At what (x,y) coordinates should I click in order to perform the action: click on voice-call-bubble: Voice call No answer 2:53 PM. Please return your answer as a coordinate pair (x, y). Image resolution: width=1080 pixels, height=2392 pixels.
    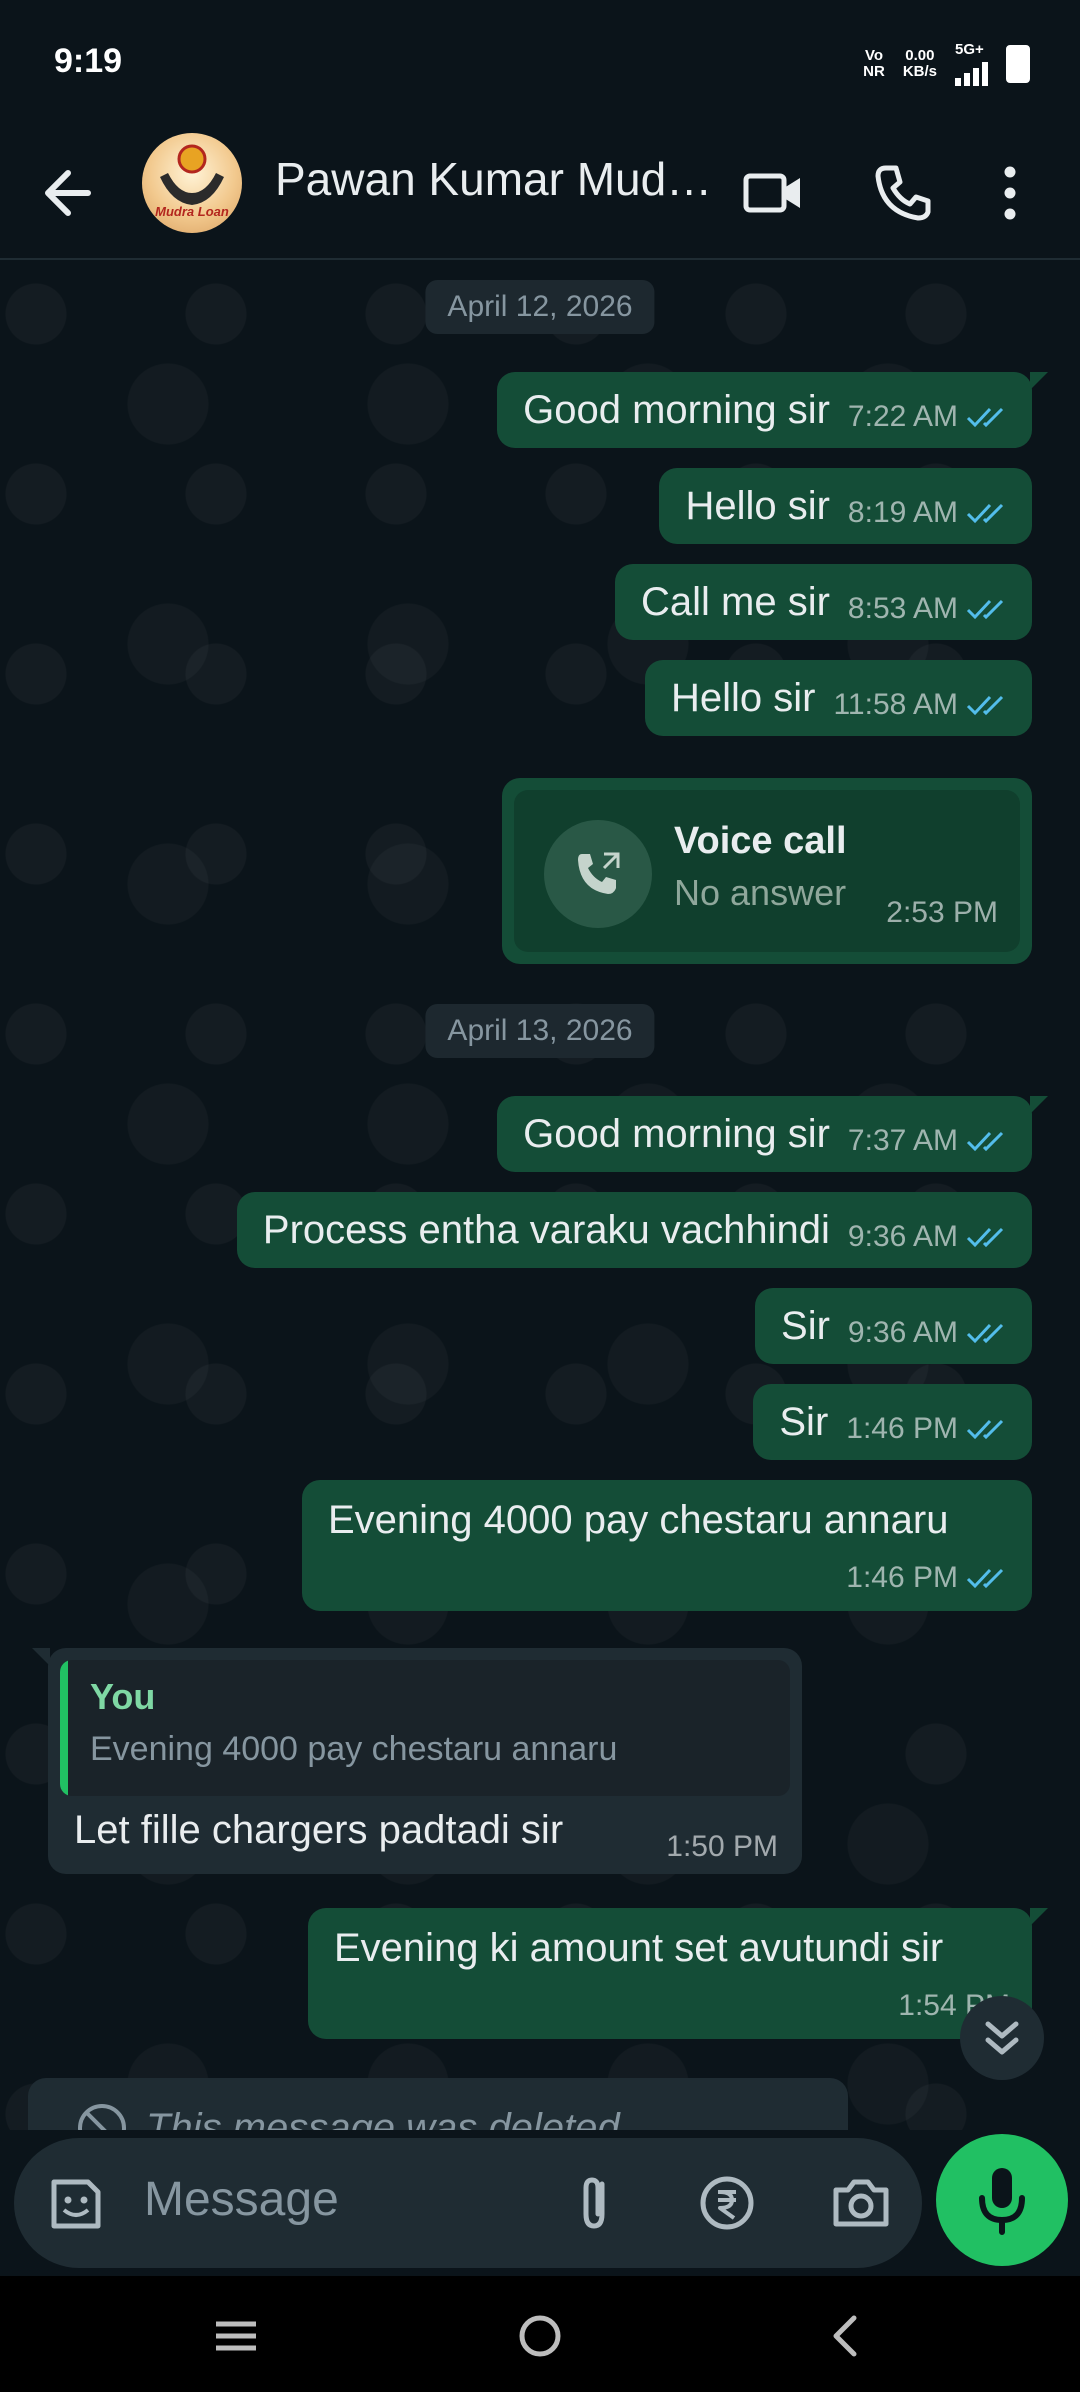
    Looking at the image, I should click on (767, 871).